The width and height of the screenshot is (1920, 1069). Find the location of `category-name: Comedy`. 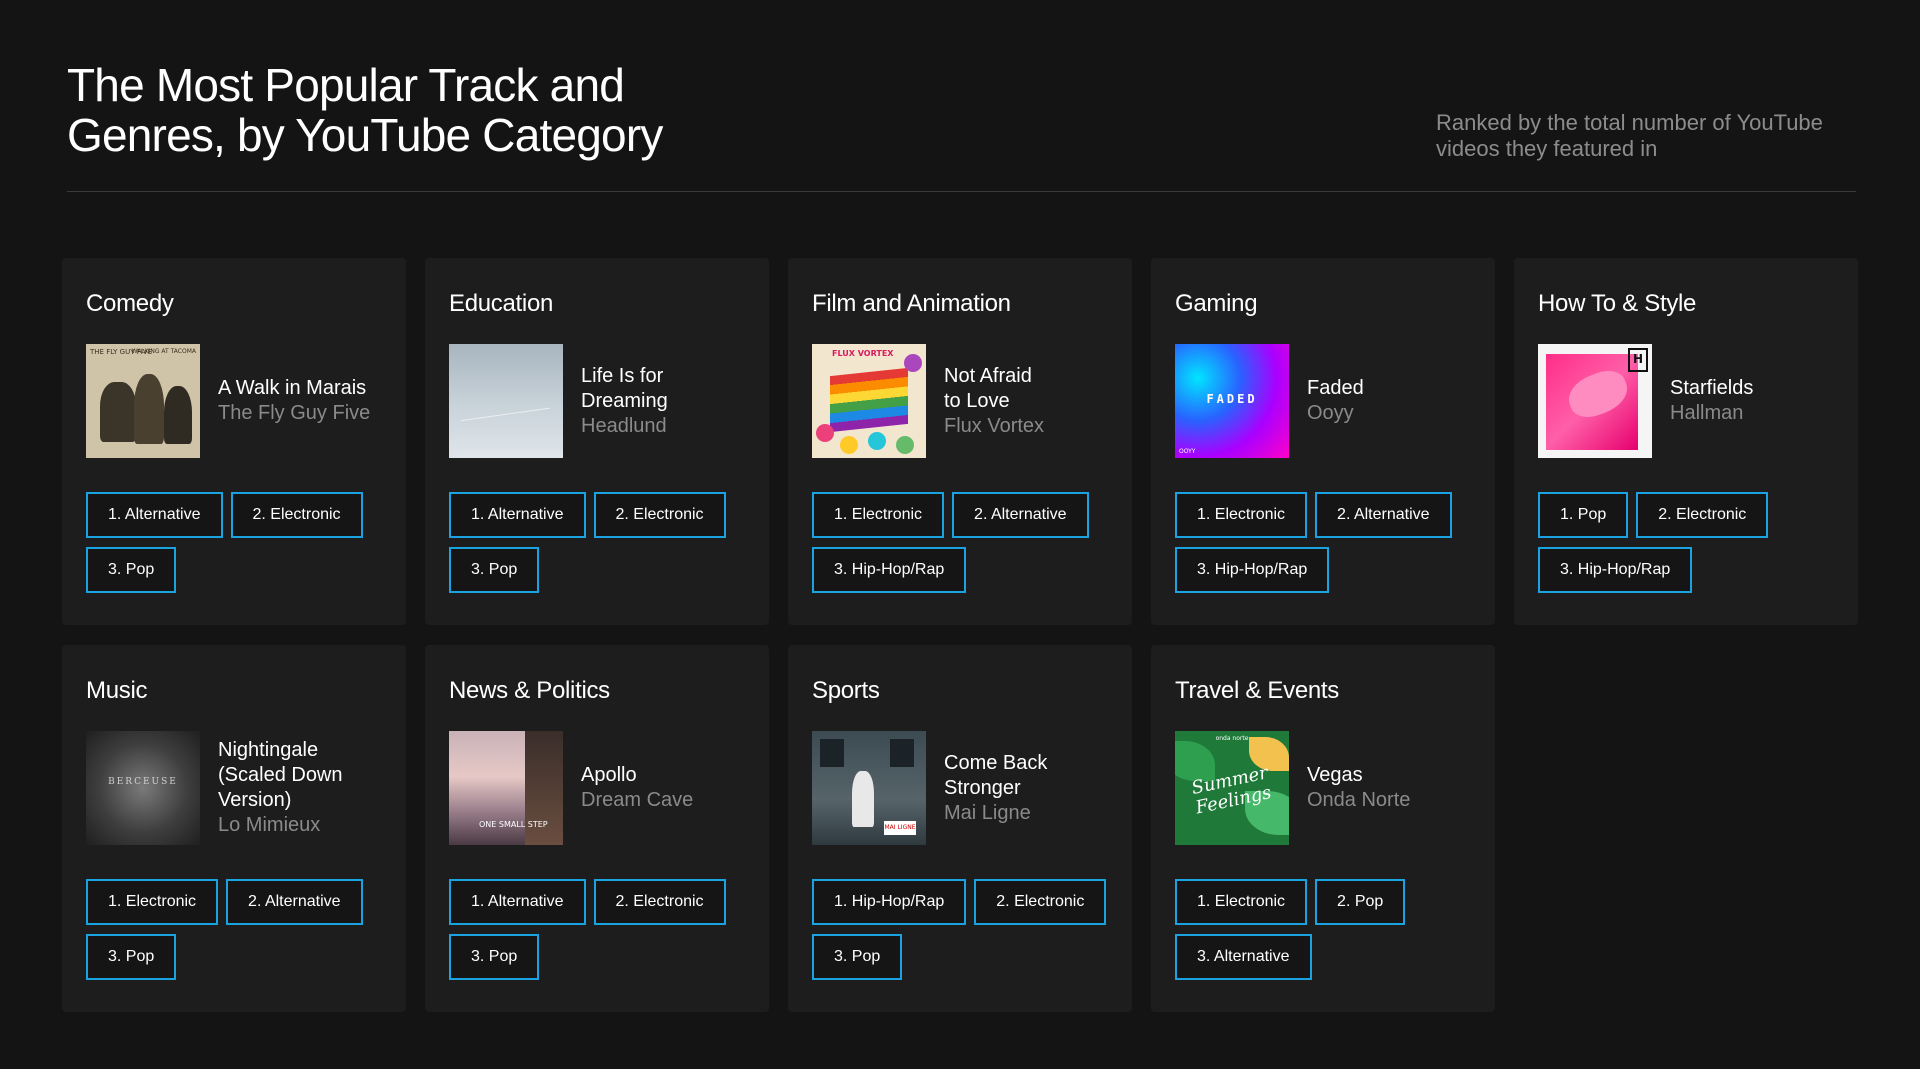

category-name: Comedy is located at coordinates (130, 303).